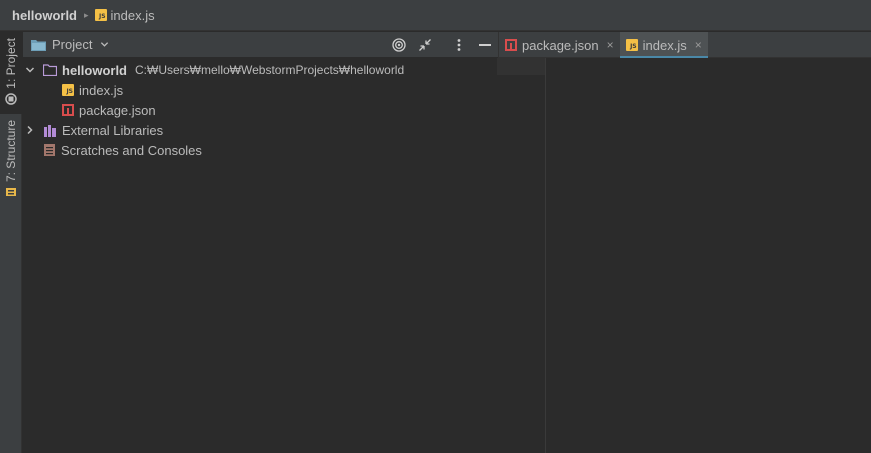  I want to click on structure-tool-icon, so click(11, 192).